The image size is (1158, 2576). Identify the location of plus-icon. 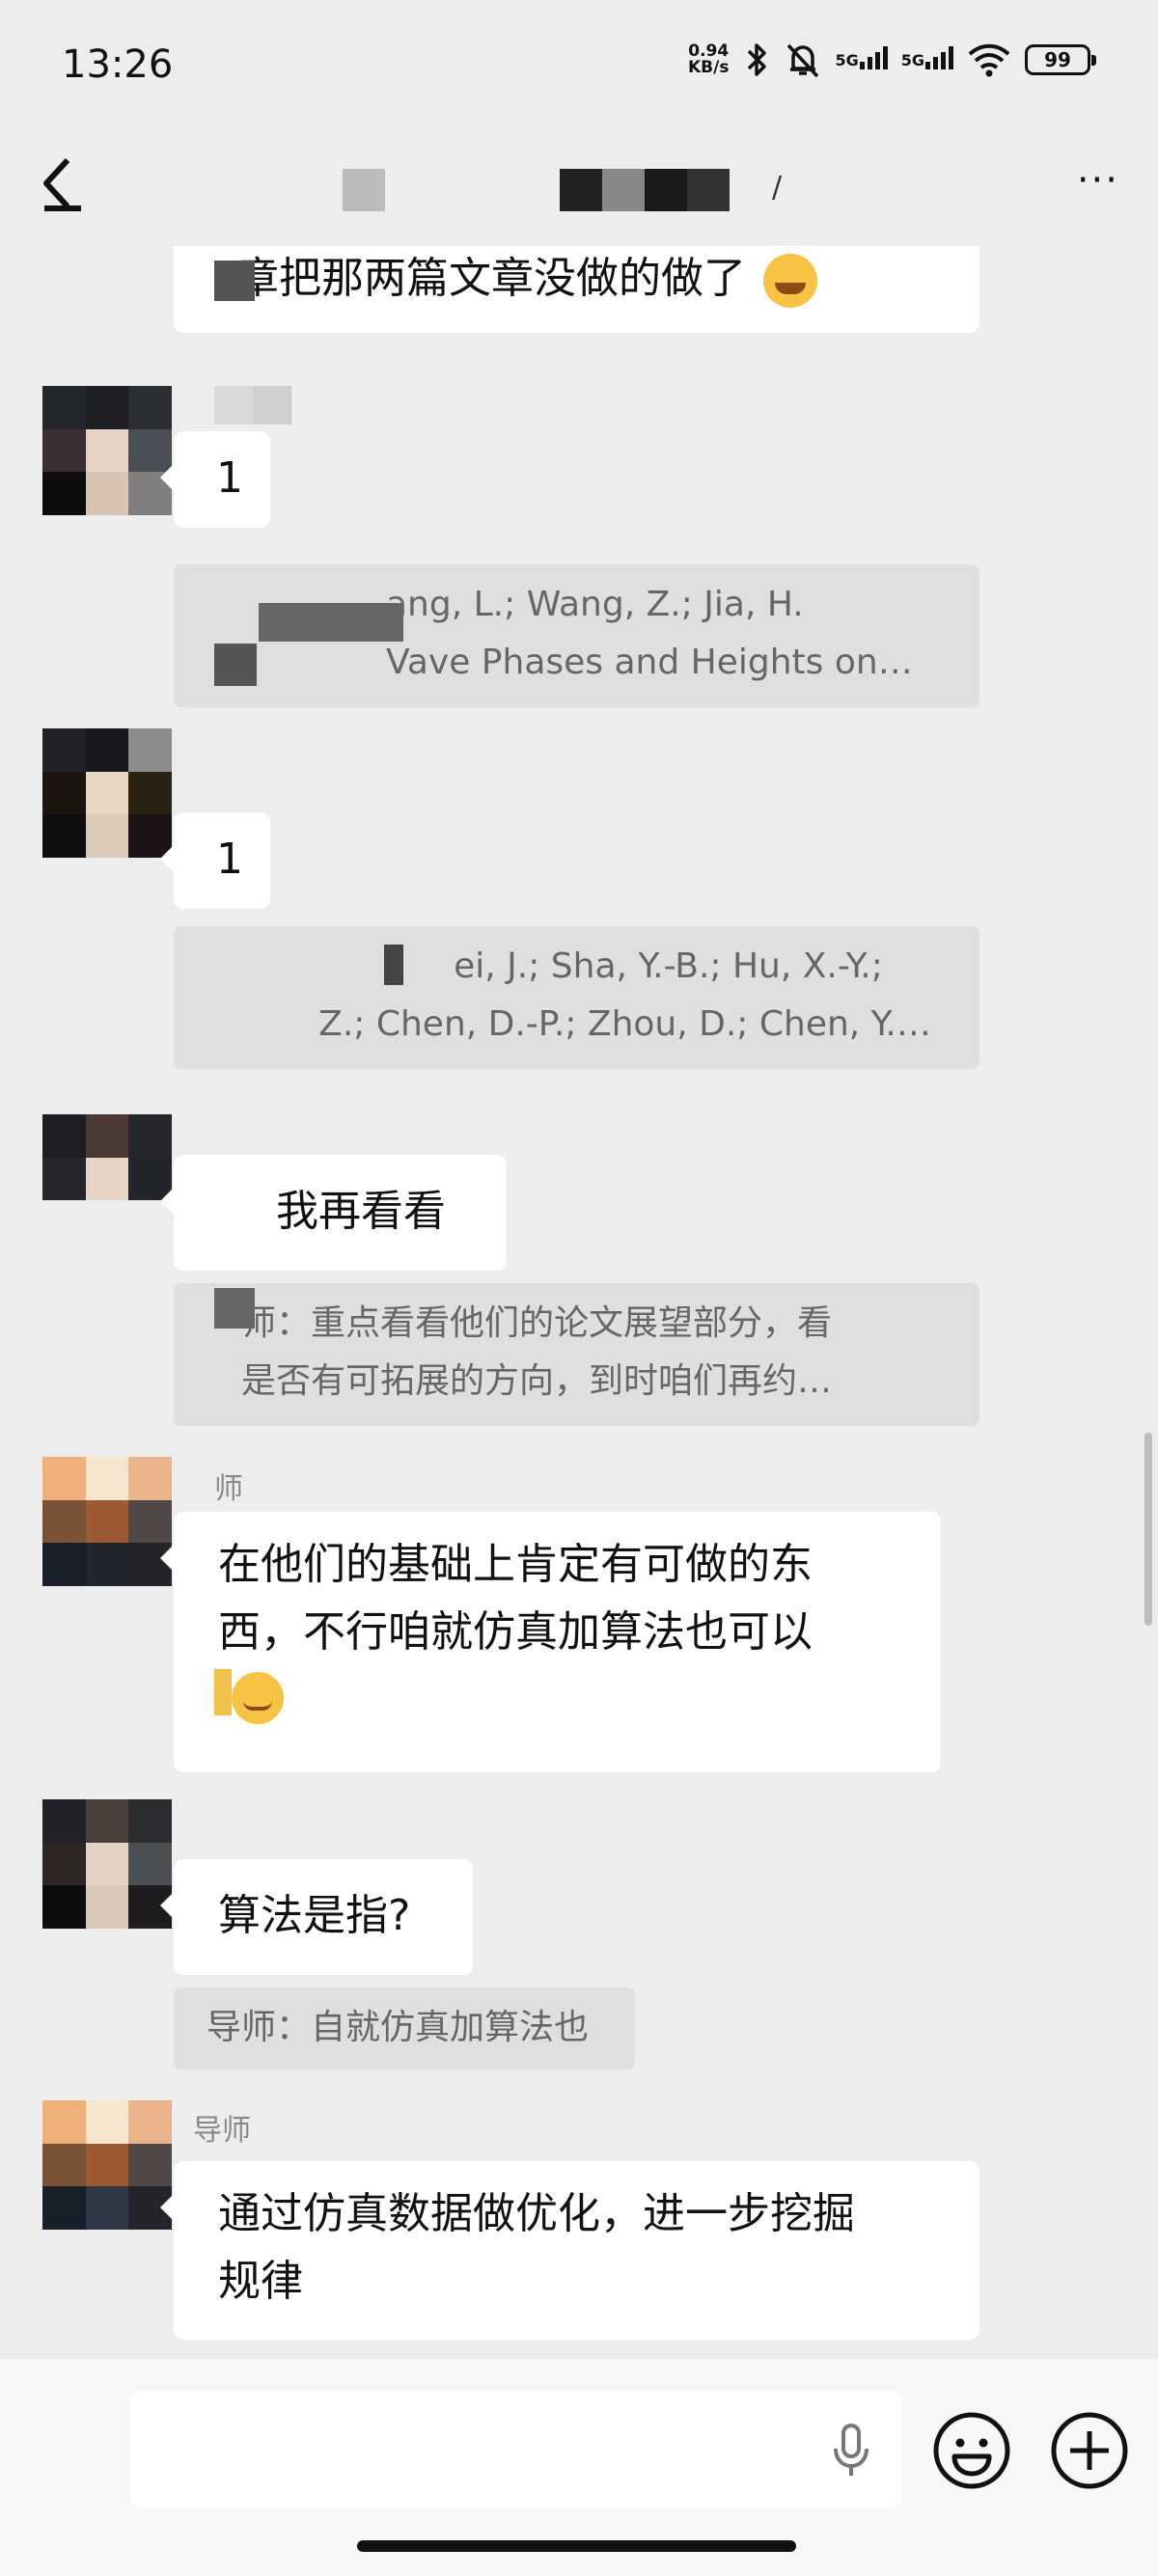
(1089, 2450).